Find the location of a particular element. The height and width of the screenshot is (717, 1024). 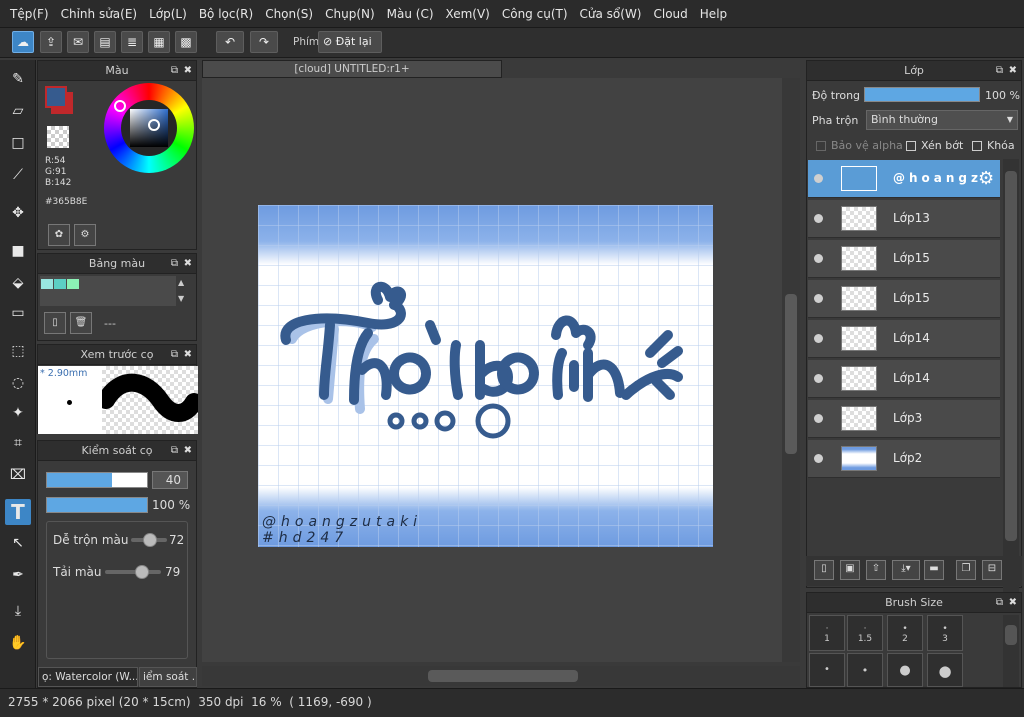

layer-scrollbar is located at coordinates (1011, 384).